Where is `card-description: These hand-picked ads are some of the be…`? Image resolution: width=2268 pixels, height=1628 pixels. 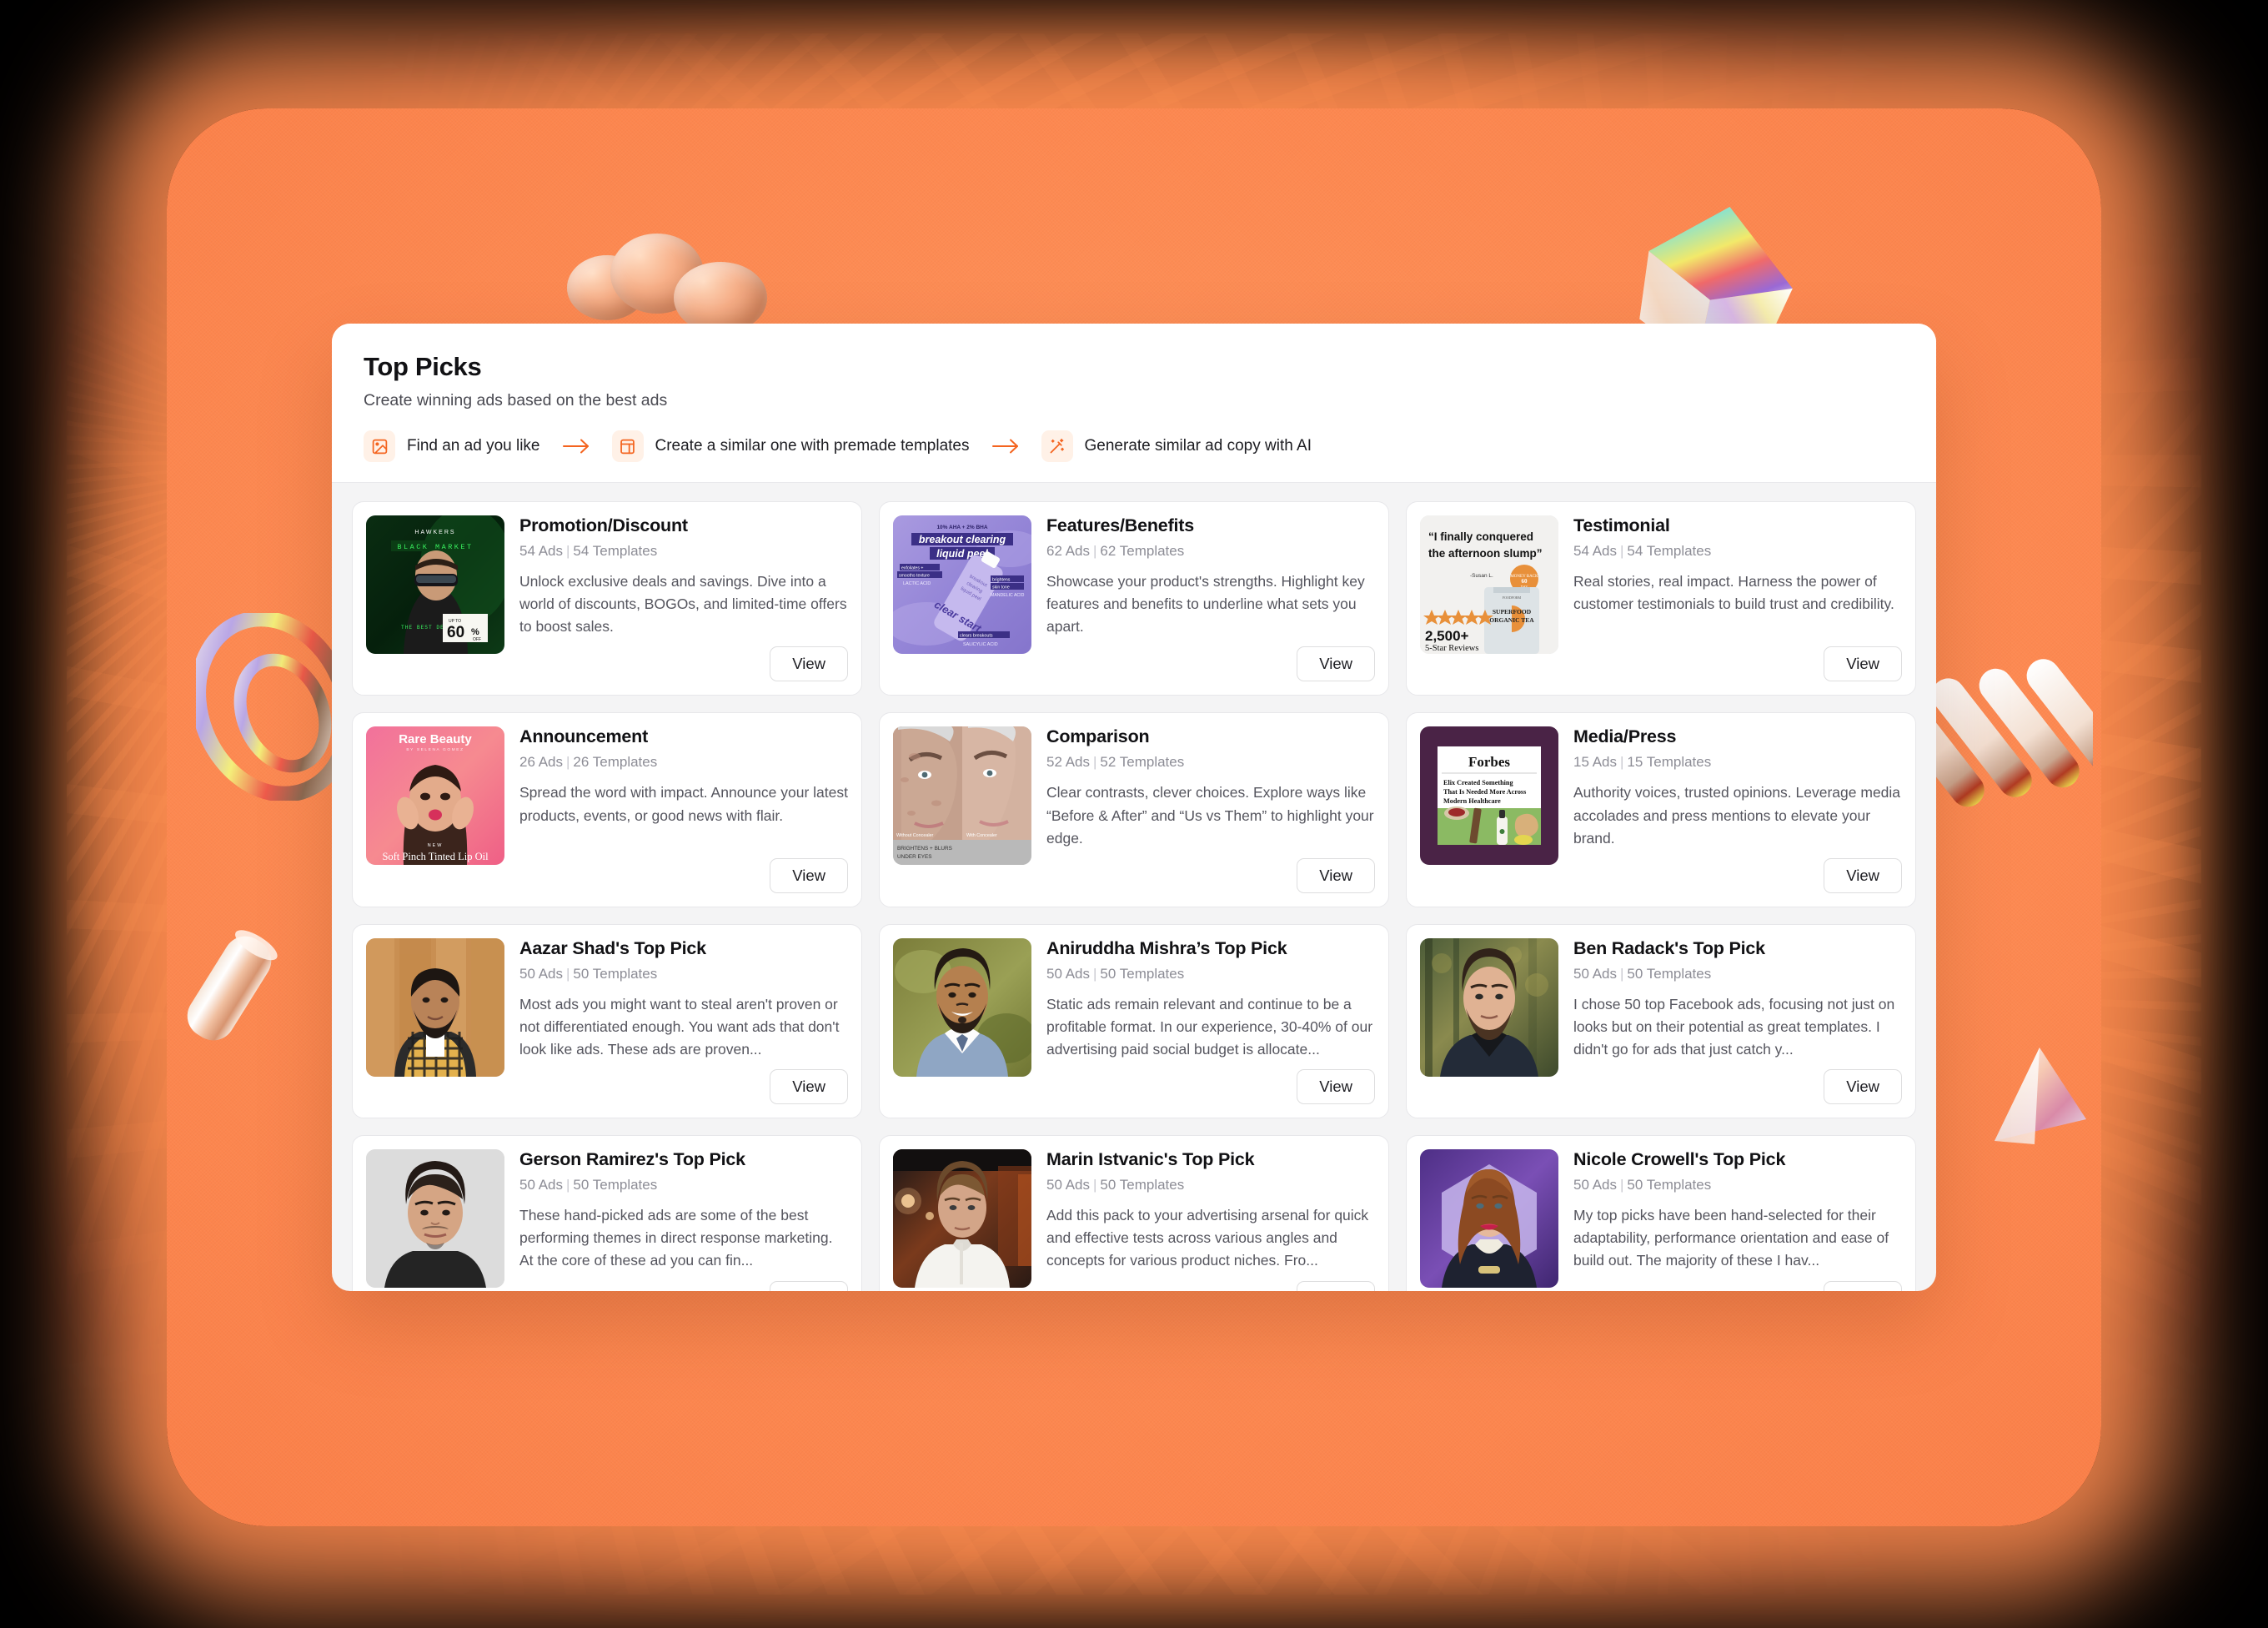
card-description: These hand-picked ads are some of the be… is located at coordinates (676, 1238).